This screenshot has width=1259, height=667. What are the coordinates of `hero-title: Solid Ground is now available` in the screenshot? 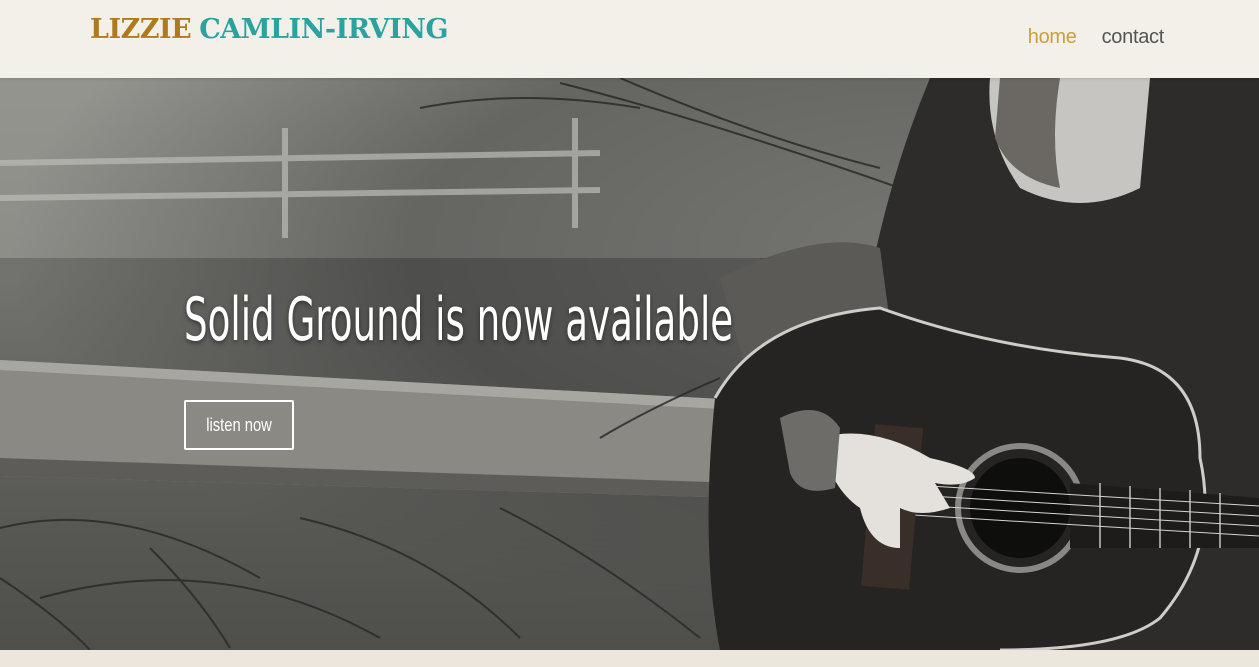 It's located at (459, 320).